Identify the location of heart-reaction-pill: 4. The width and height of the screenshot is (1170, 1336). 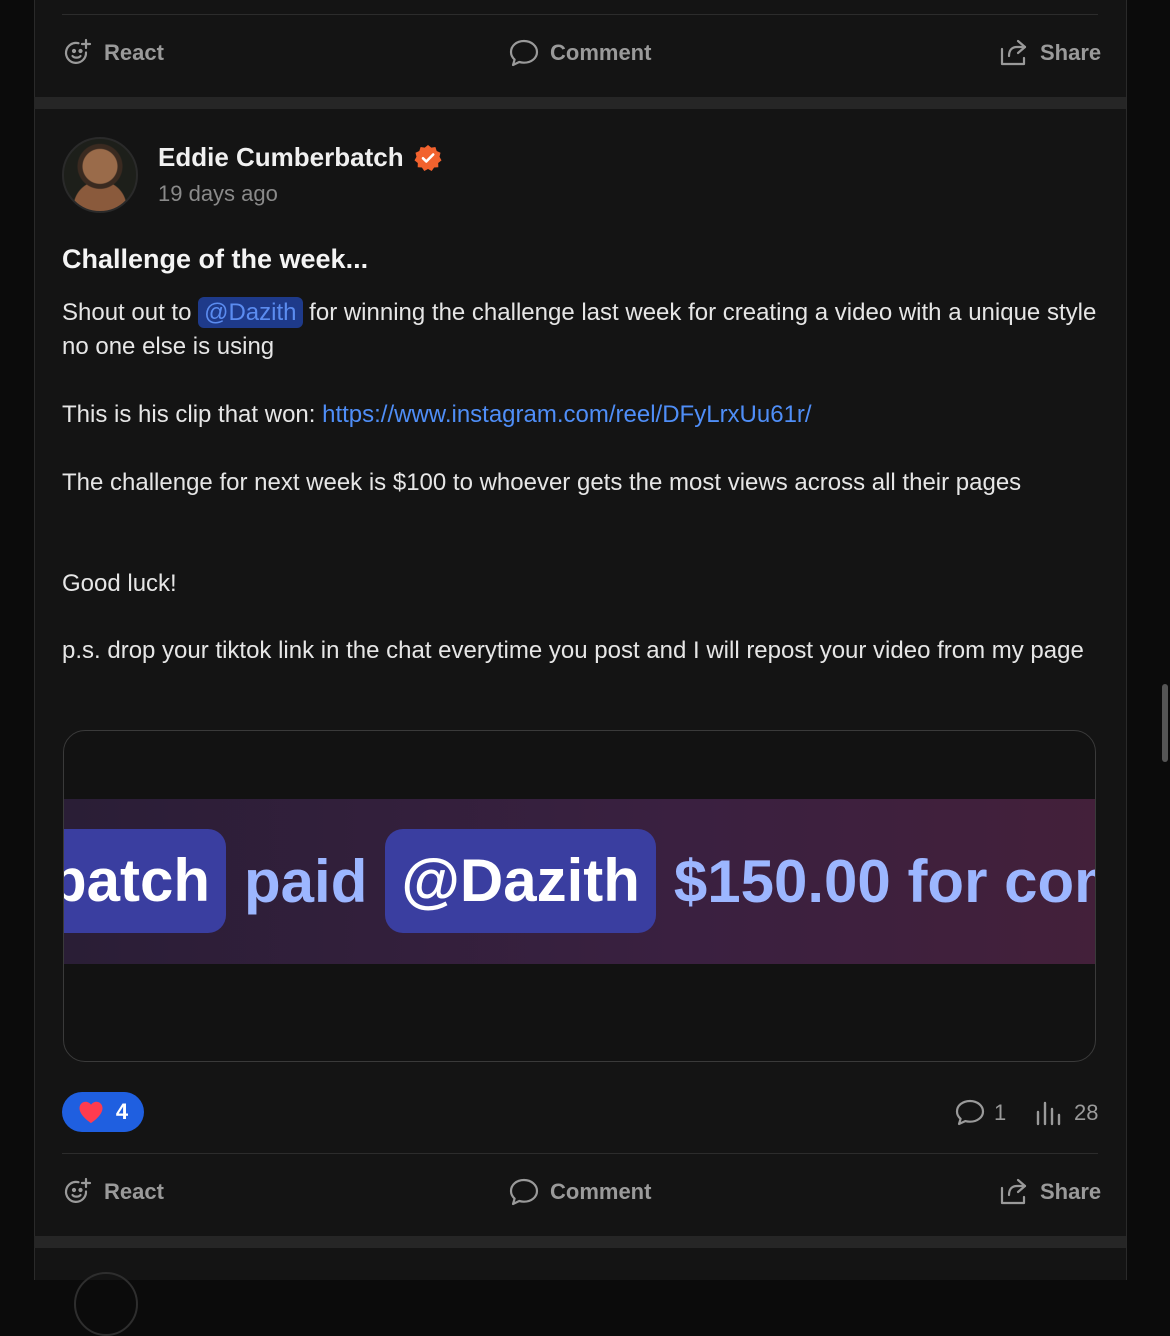
(103, 1112).